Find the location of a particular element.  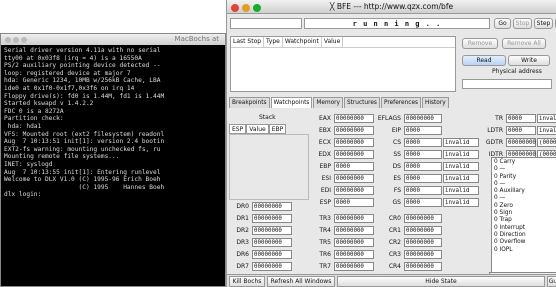

read-button: Read is located at coordinates (484, 60).